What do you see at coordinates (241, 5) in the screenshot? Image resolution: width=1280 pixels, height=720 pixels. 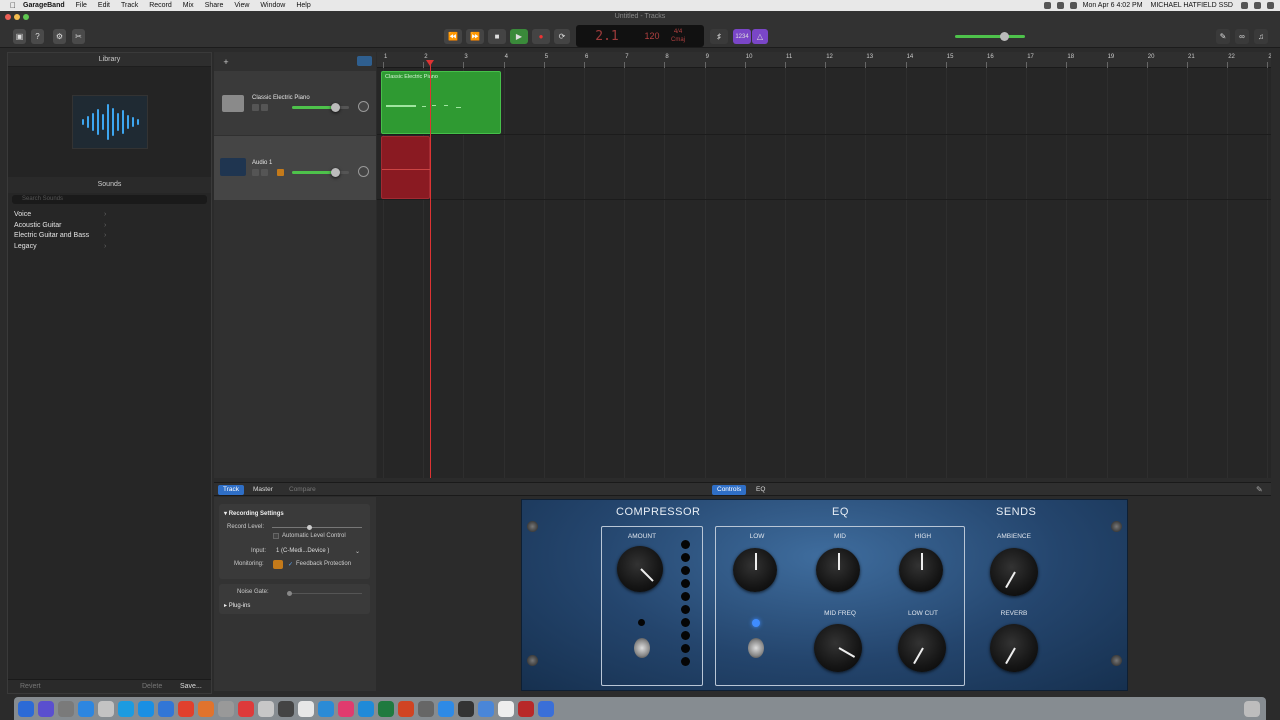 I see `menu-view: View` at bounding box center [241, 5].